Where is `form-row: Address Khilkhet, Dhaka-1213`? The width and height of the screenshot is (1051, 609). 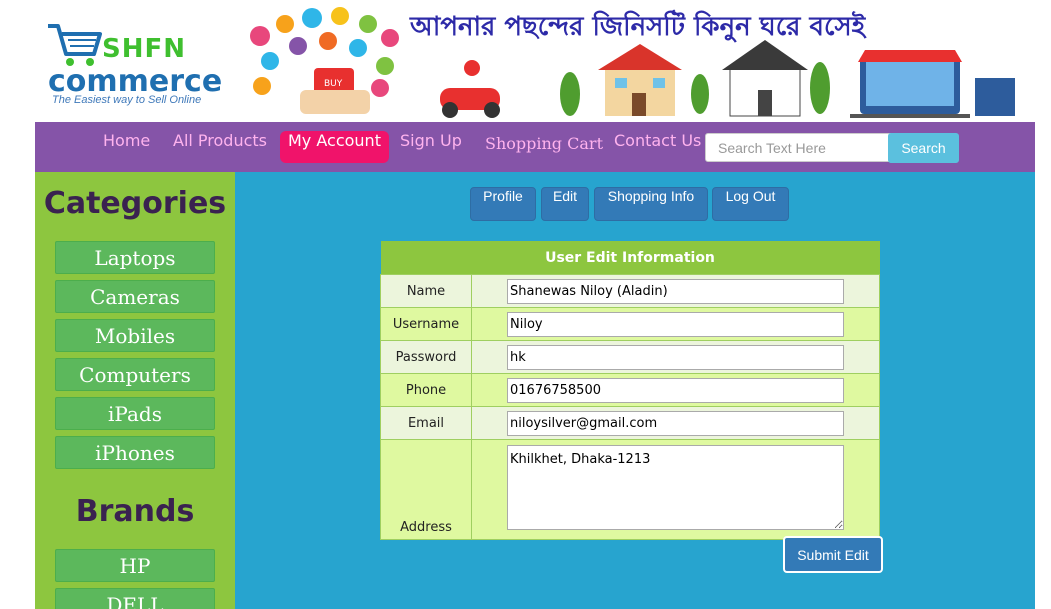
form-row: Address Khilkhet, Dhaka-1213 is located at coordinates (630, 489).